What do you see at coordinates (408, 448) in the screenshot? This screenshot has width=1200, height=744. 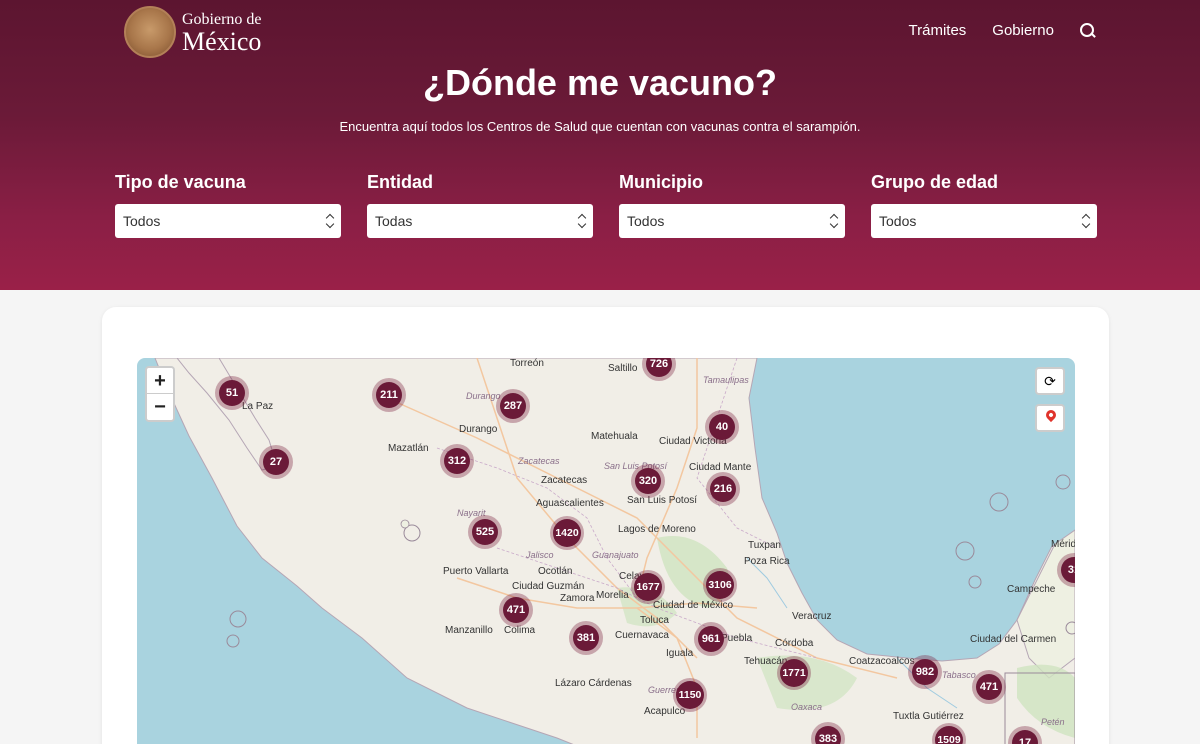 I see `place-label: Mazatlán` at bounding box center [408, 448].